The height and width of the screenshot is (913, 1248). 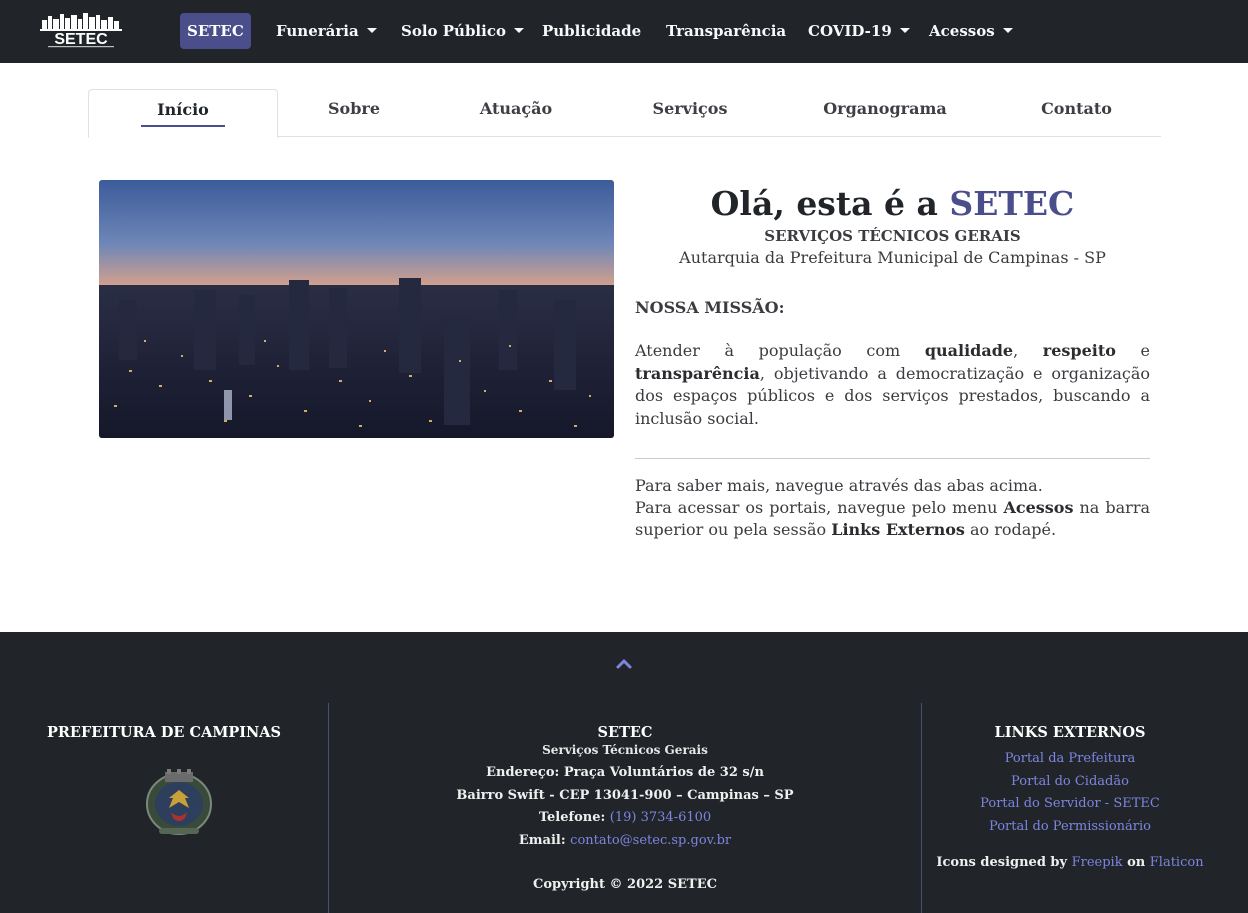 What do you see at coordinates (971, 31) in the screenshot?
I see `nav-acessos: Acessos` at bounding box center [971, 31].